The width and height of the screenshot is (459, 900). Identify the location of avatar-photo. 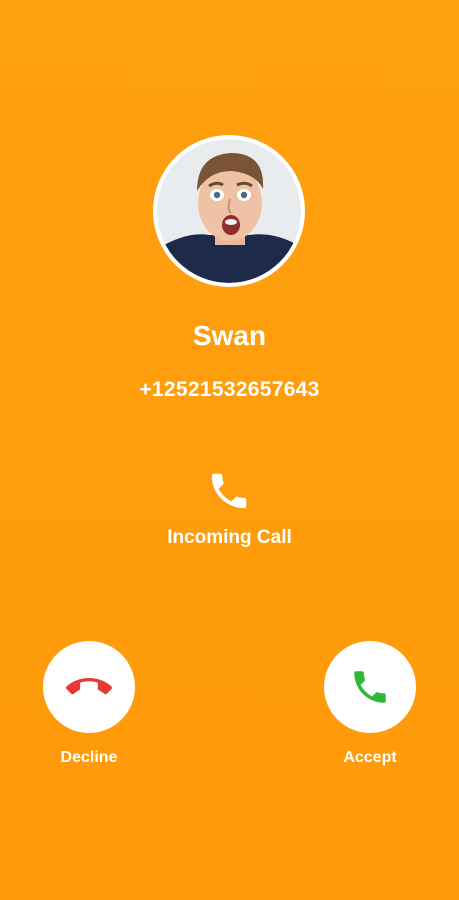
(229, 211).